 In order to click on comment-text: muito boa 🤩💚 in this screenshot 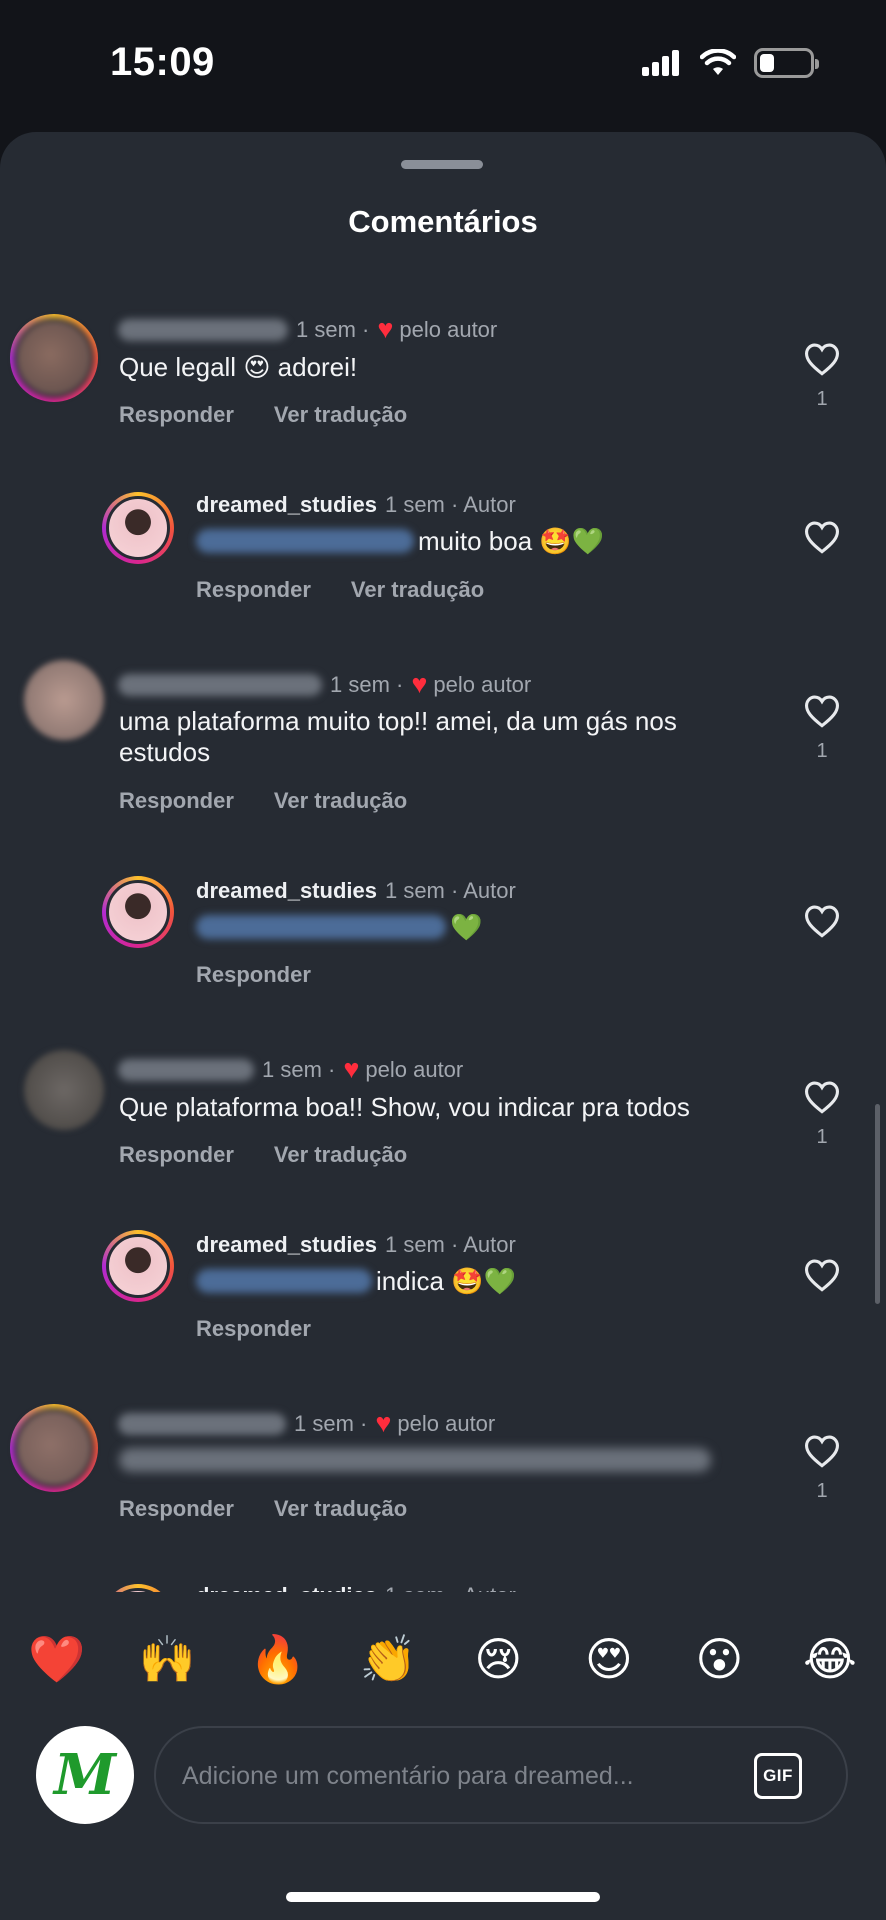, I will do `click(400, 541)`.